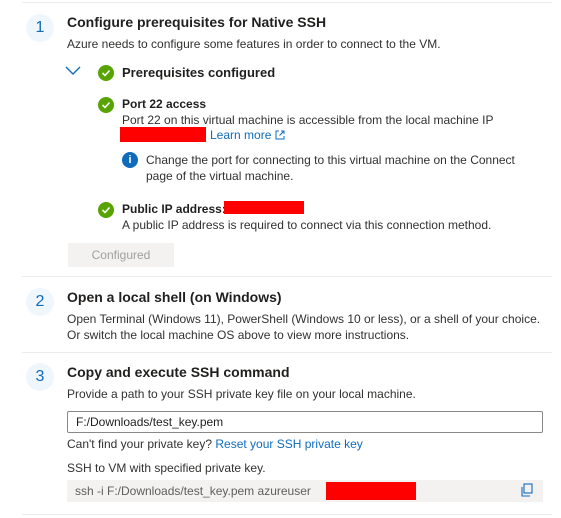  I want to click on ssh-command-label: SSH to VM with specified private key., so click(166, 468).